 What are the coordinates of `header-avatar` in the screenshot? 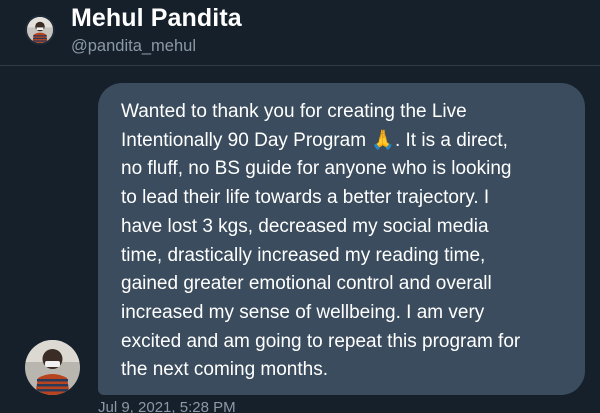 It's located at (40, 30).